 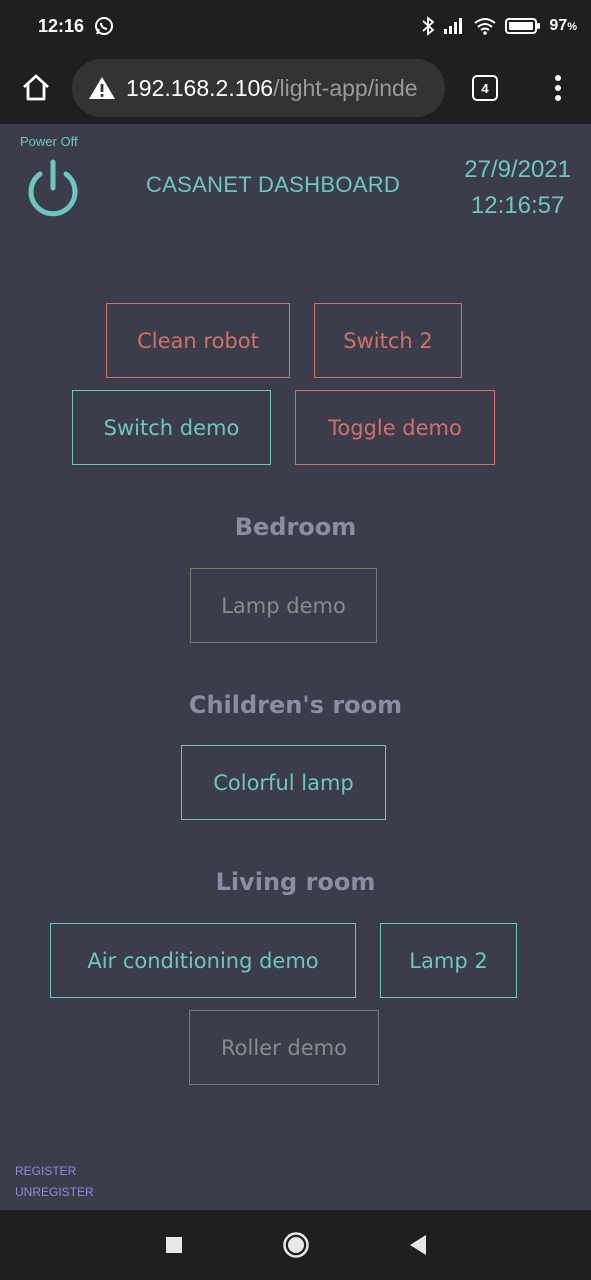 What do you see at coordinates (61, 25) in the screenshot?
I see `status-time: 12:16` at bounding box center [61, 25].